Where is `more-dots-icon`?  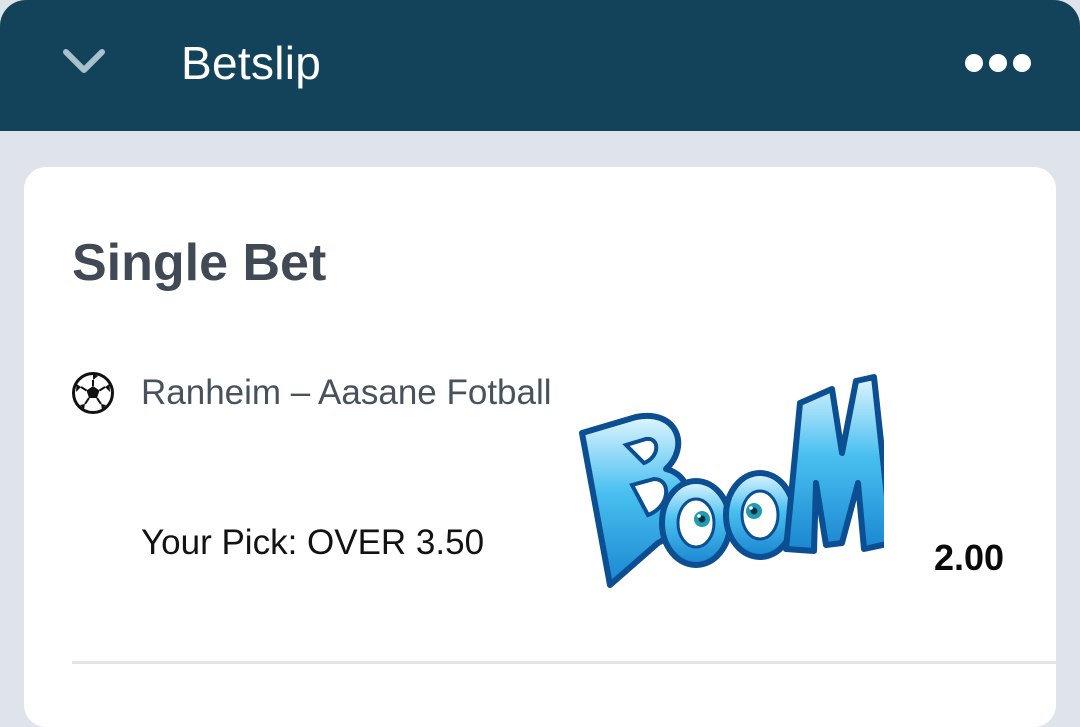 more-dots-icon is located at coordinates (998, 63).